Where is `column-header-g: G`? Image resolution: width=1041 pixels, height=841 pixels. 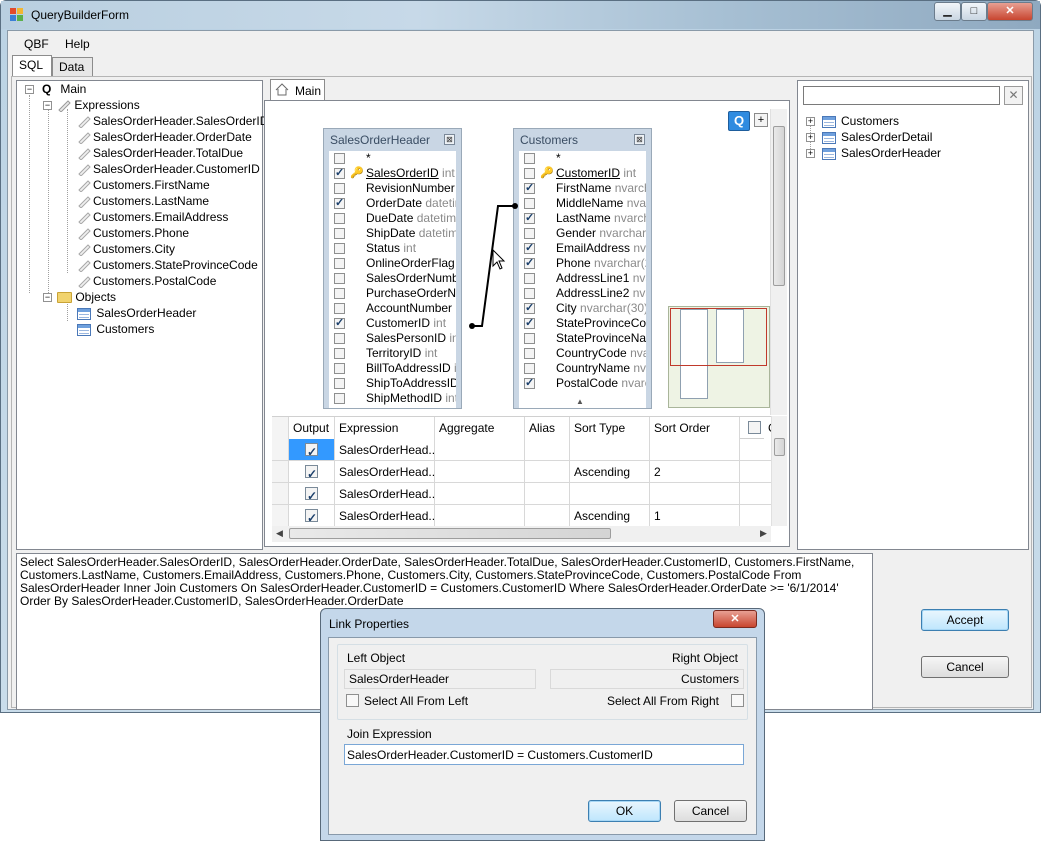
column-header-g: G is located at coordinates (767, 428).